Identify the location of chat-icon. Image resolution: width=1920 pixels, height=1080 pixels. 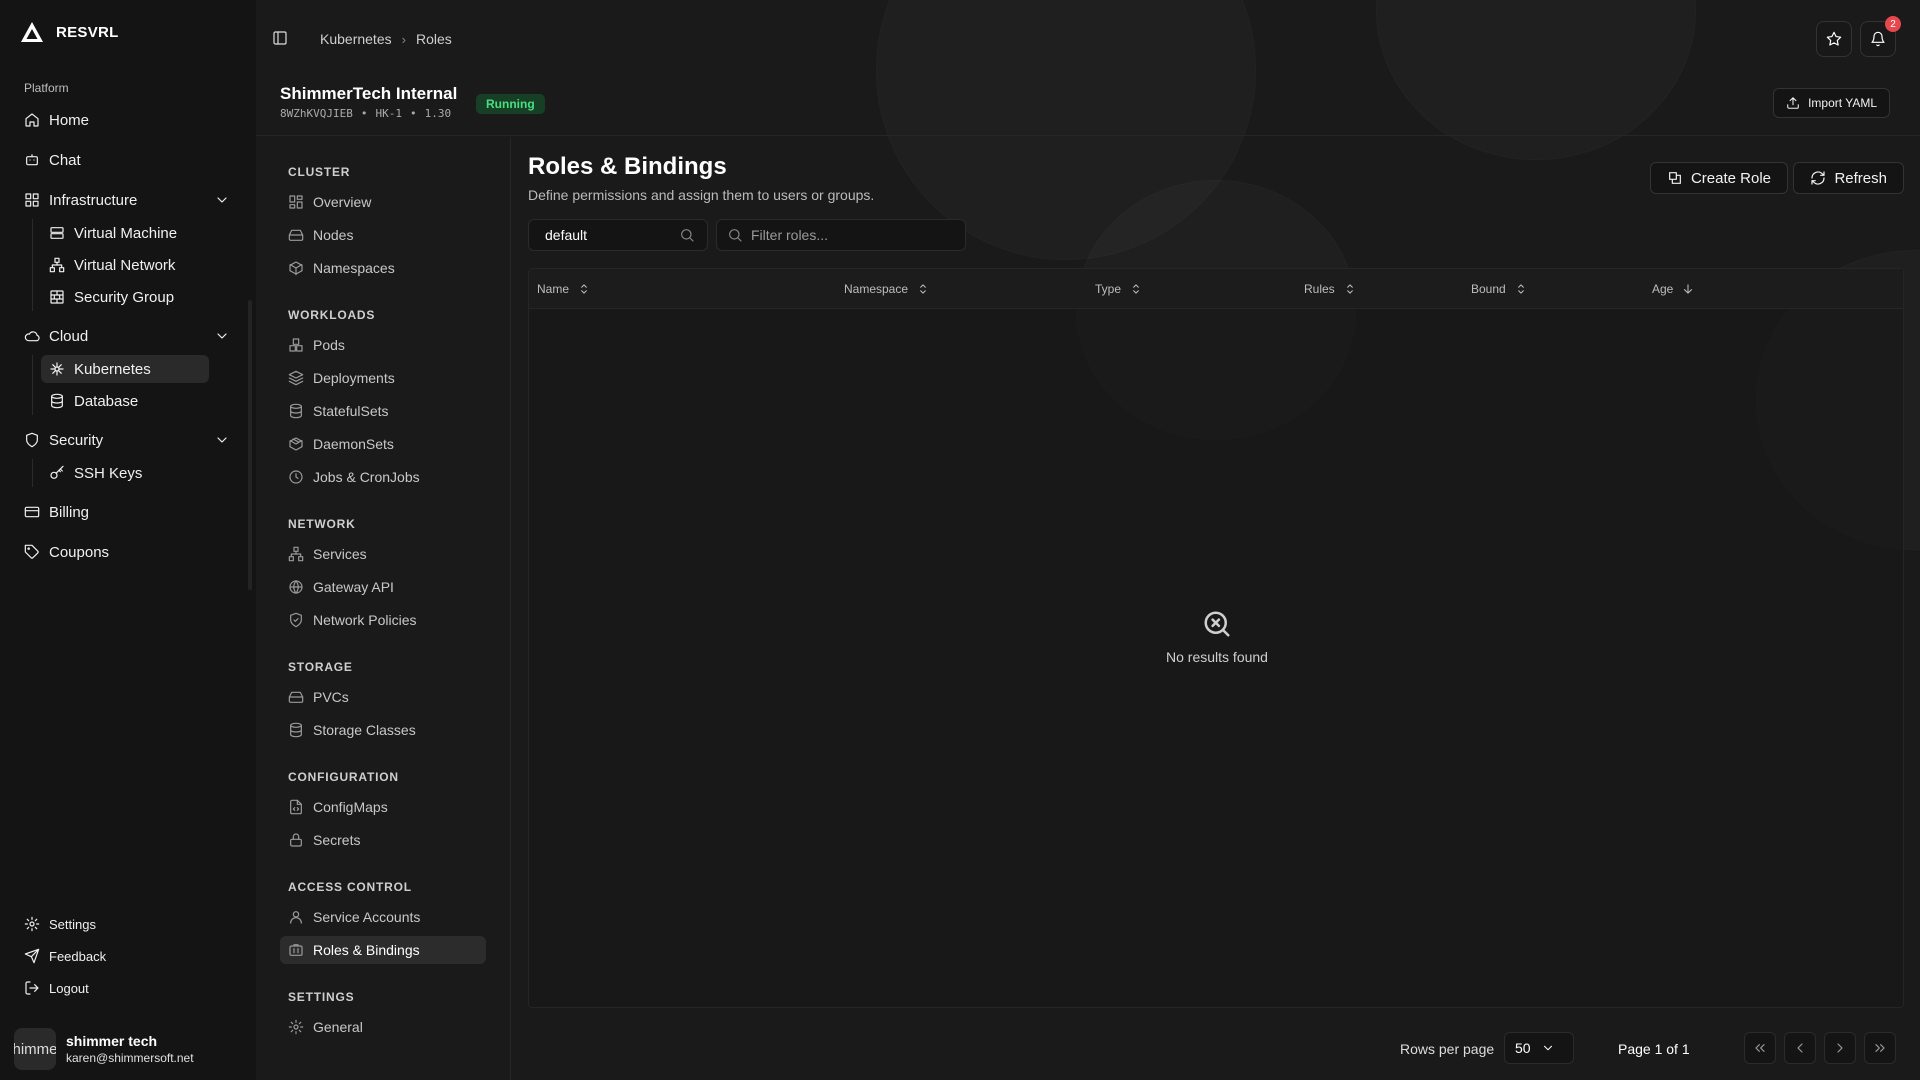
(32, 160).